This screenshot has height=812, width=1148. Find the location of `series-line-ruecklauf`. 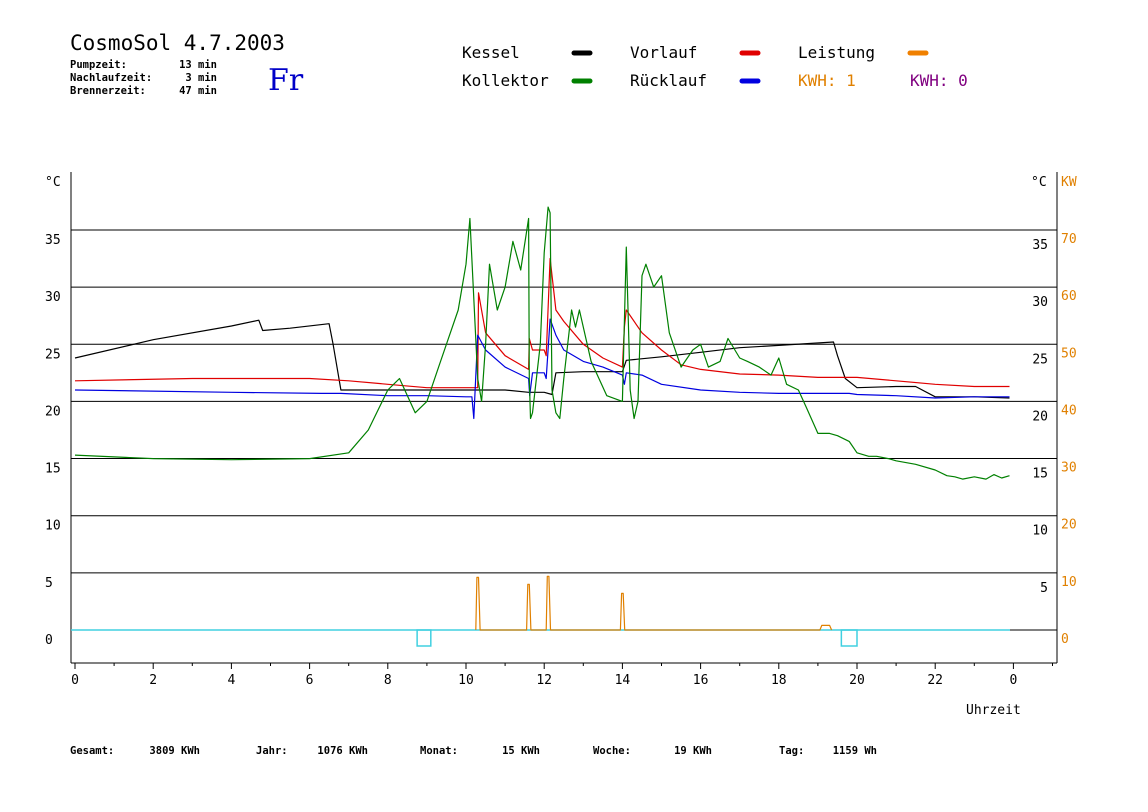

series-line-ruecklauf is located at coordinates (542, 369).